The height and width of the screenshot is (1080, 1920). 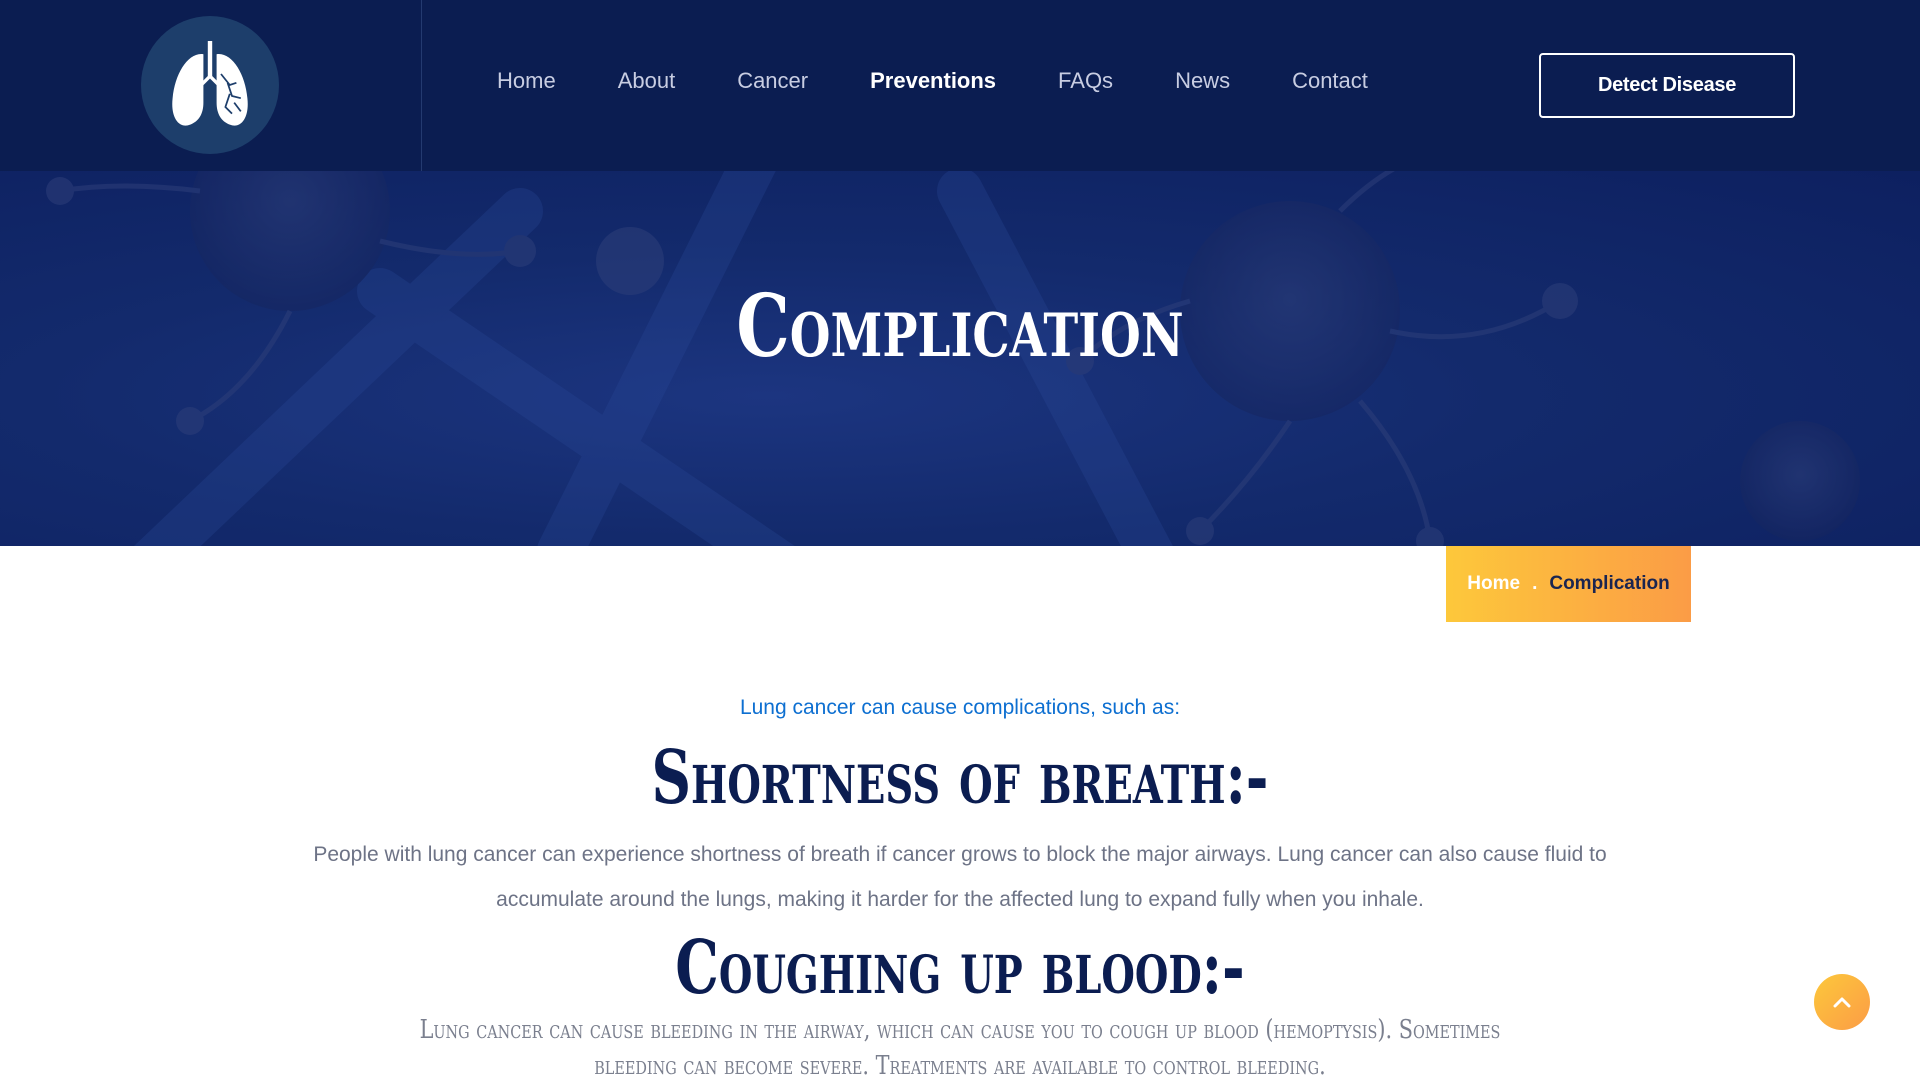 I want to click on breadcrumb-current: Complication, so click(x=1609, y=583).